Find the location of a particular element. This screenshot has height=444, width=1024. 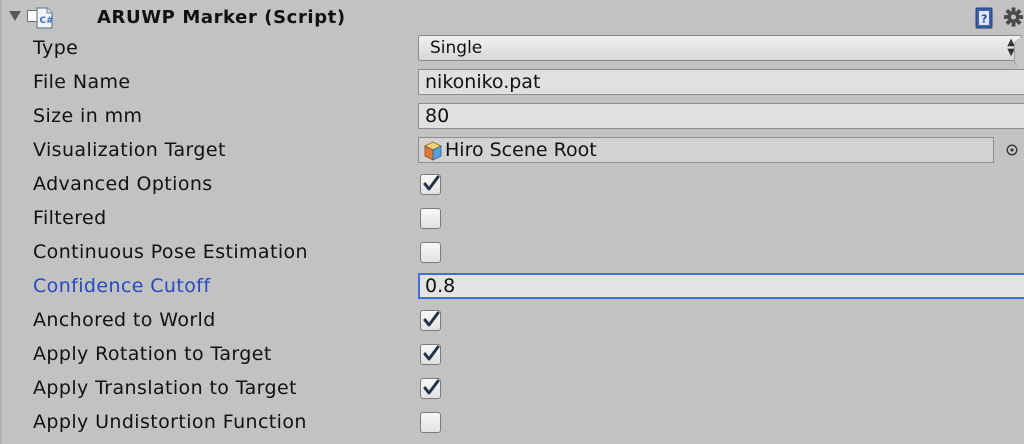

row-confidence-cutoff: Confidence Cutoff 0.8 is located at coordinates (512, 286).